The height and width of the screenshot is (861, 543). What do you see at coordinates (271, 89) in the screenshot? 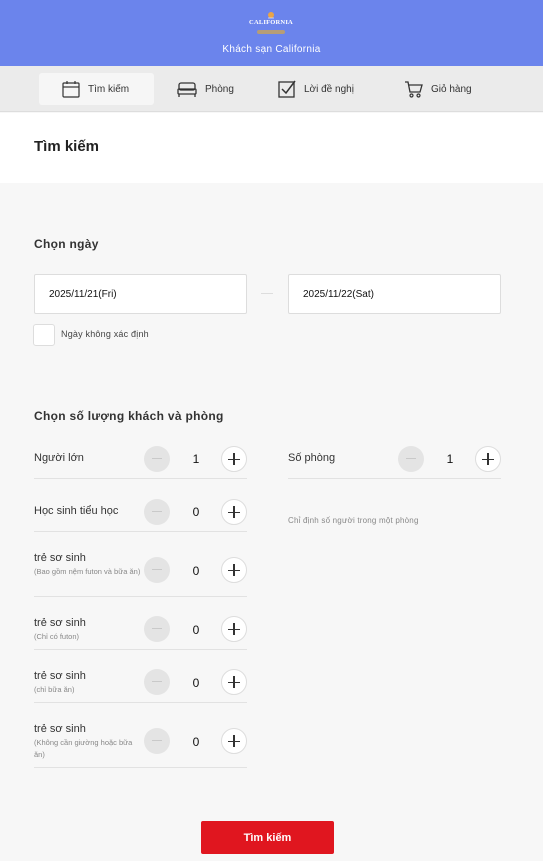
I see `main-tabs: Tìm kiếm Phòng Lời đề nghị Giỏ hàng` at bounding box center [271, 89].